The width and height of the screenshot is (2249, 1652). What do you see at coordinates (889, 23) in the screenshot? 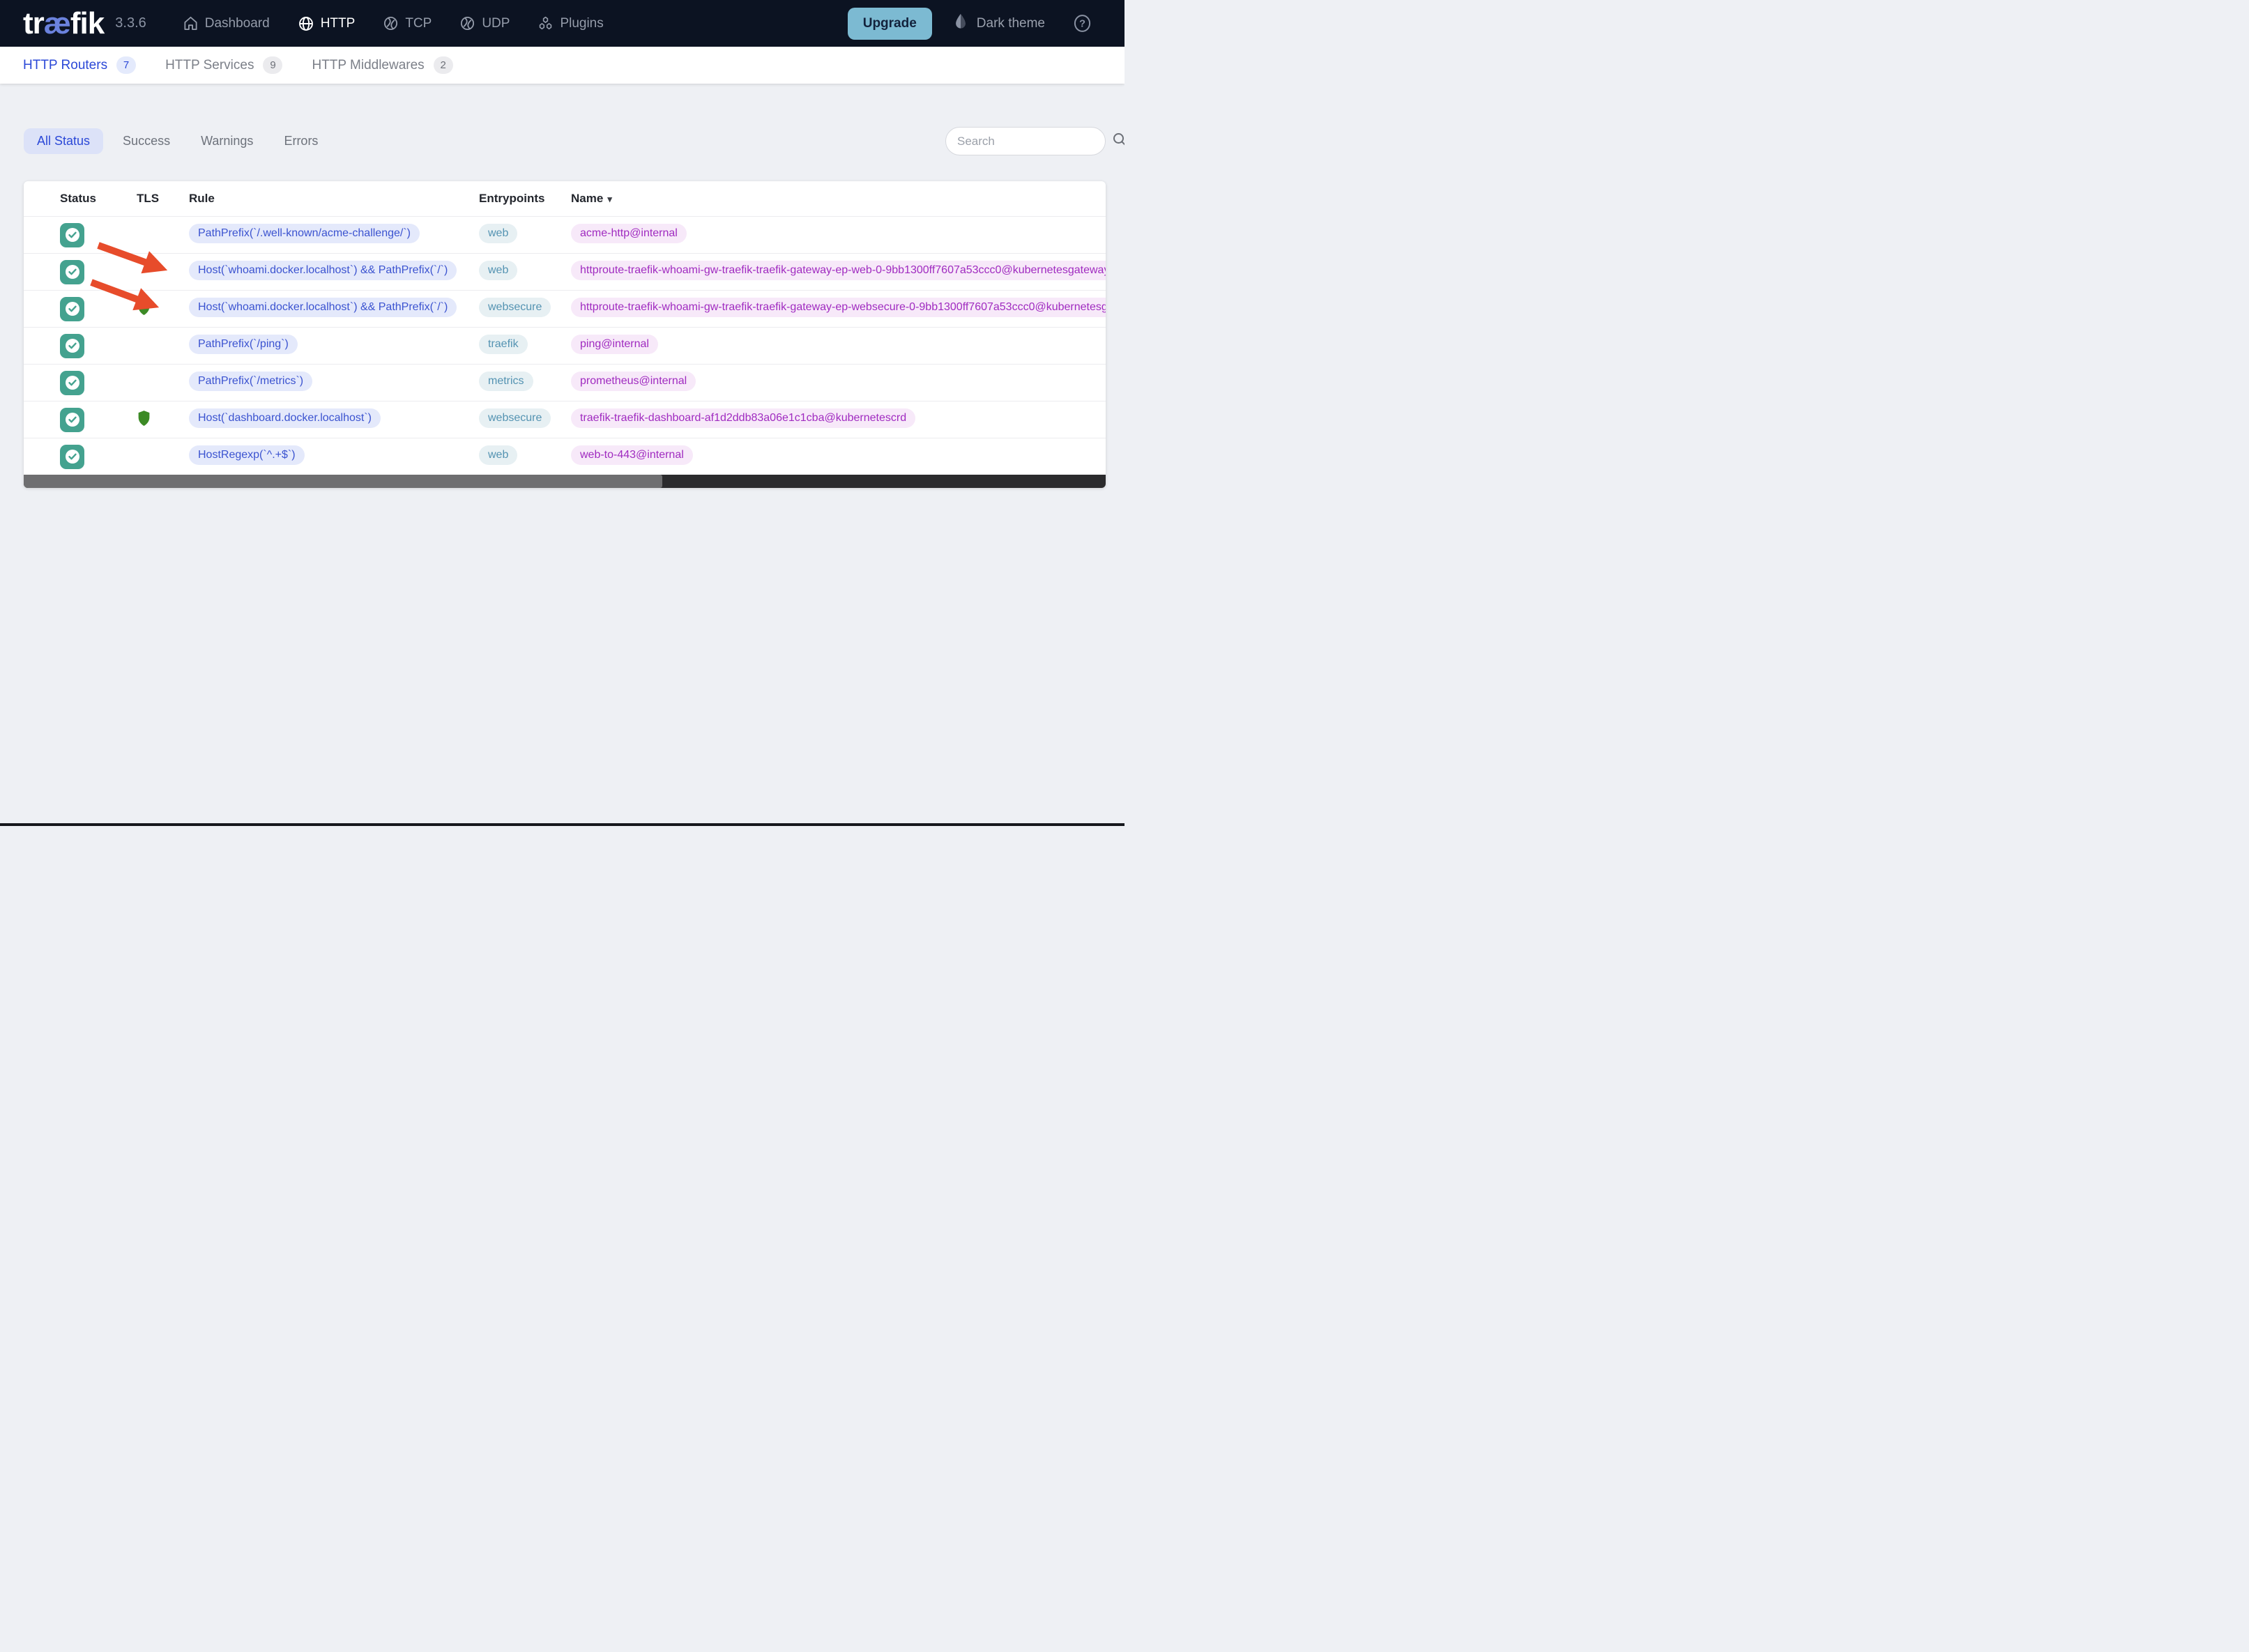
I see `upgrade-button: Upgrade` at bounding box center [889, 23].